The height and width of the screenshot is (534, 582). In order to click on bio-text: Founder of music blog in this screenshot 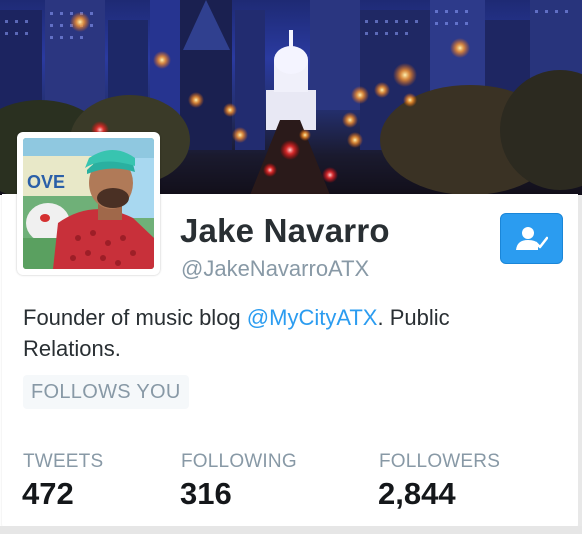, I will do `click(135, 317)`.